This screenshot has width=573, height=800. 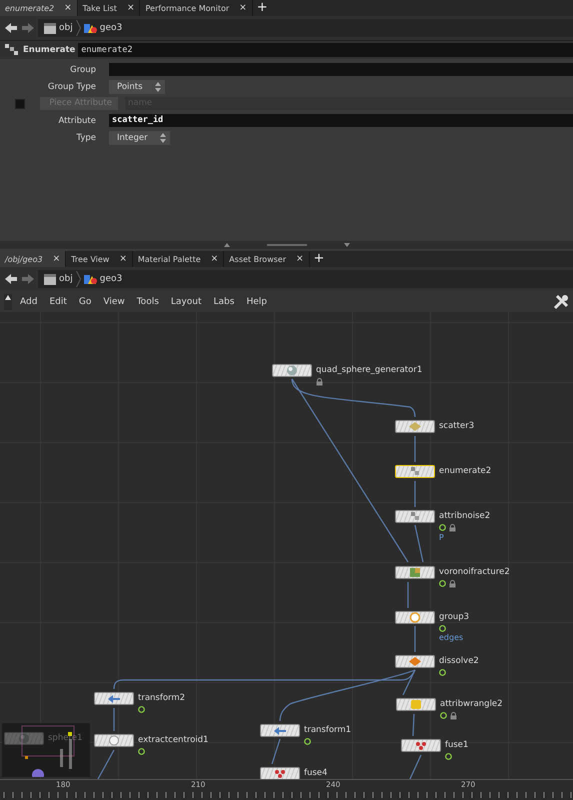 I want to click on node-label: transform2, so click(x=162, y=698).